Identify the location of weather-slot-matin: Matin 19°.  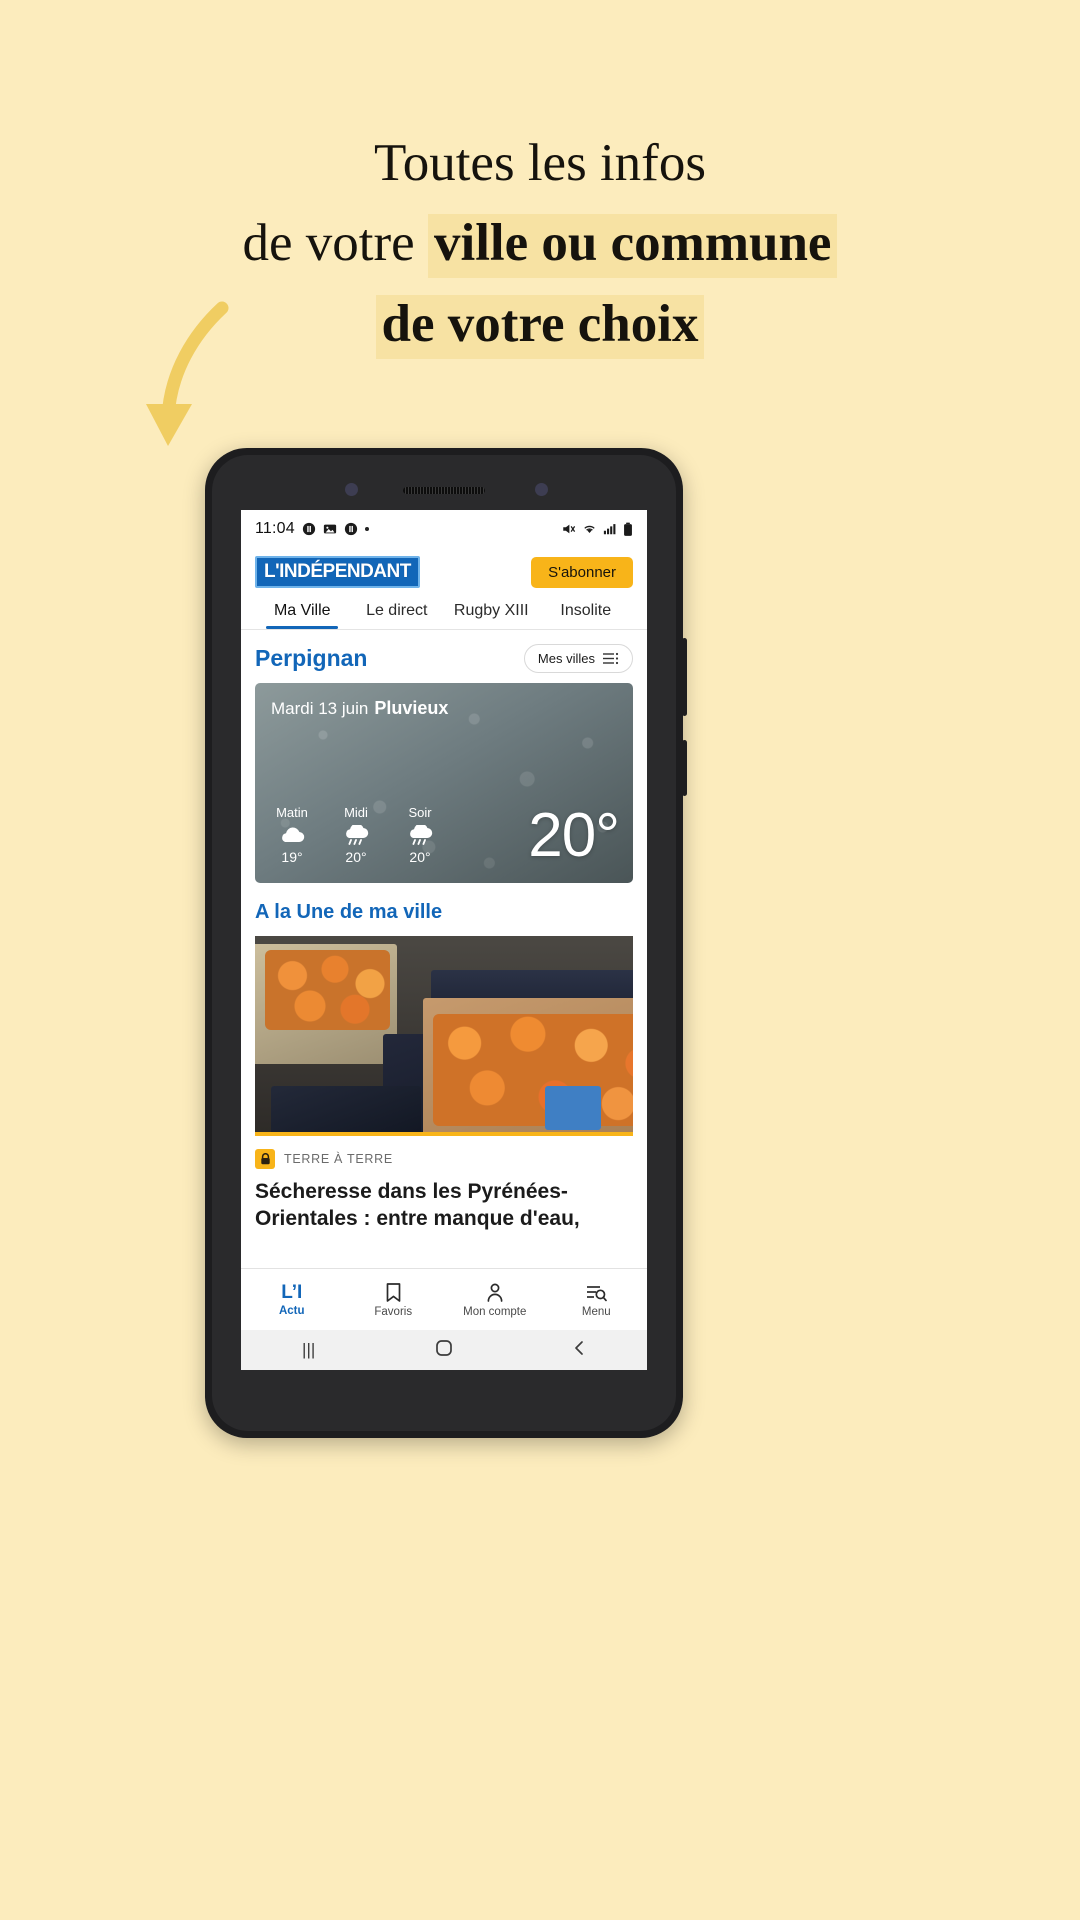
(292, 835).